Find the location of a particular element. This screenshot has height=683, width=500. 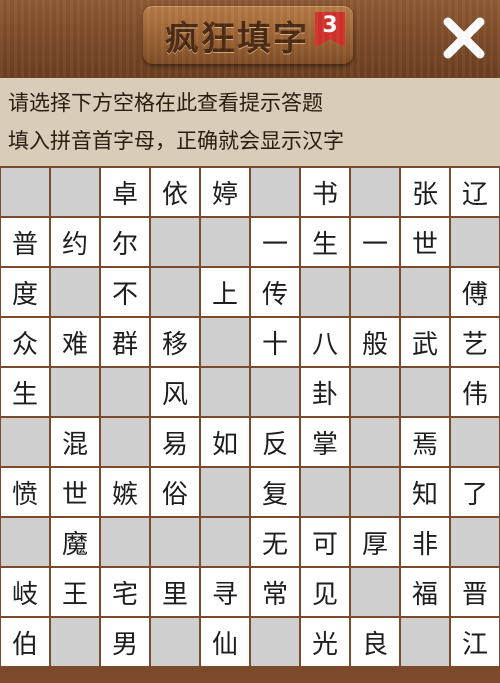

grid-cell: 俗 is located at coordinates (175, 492).